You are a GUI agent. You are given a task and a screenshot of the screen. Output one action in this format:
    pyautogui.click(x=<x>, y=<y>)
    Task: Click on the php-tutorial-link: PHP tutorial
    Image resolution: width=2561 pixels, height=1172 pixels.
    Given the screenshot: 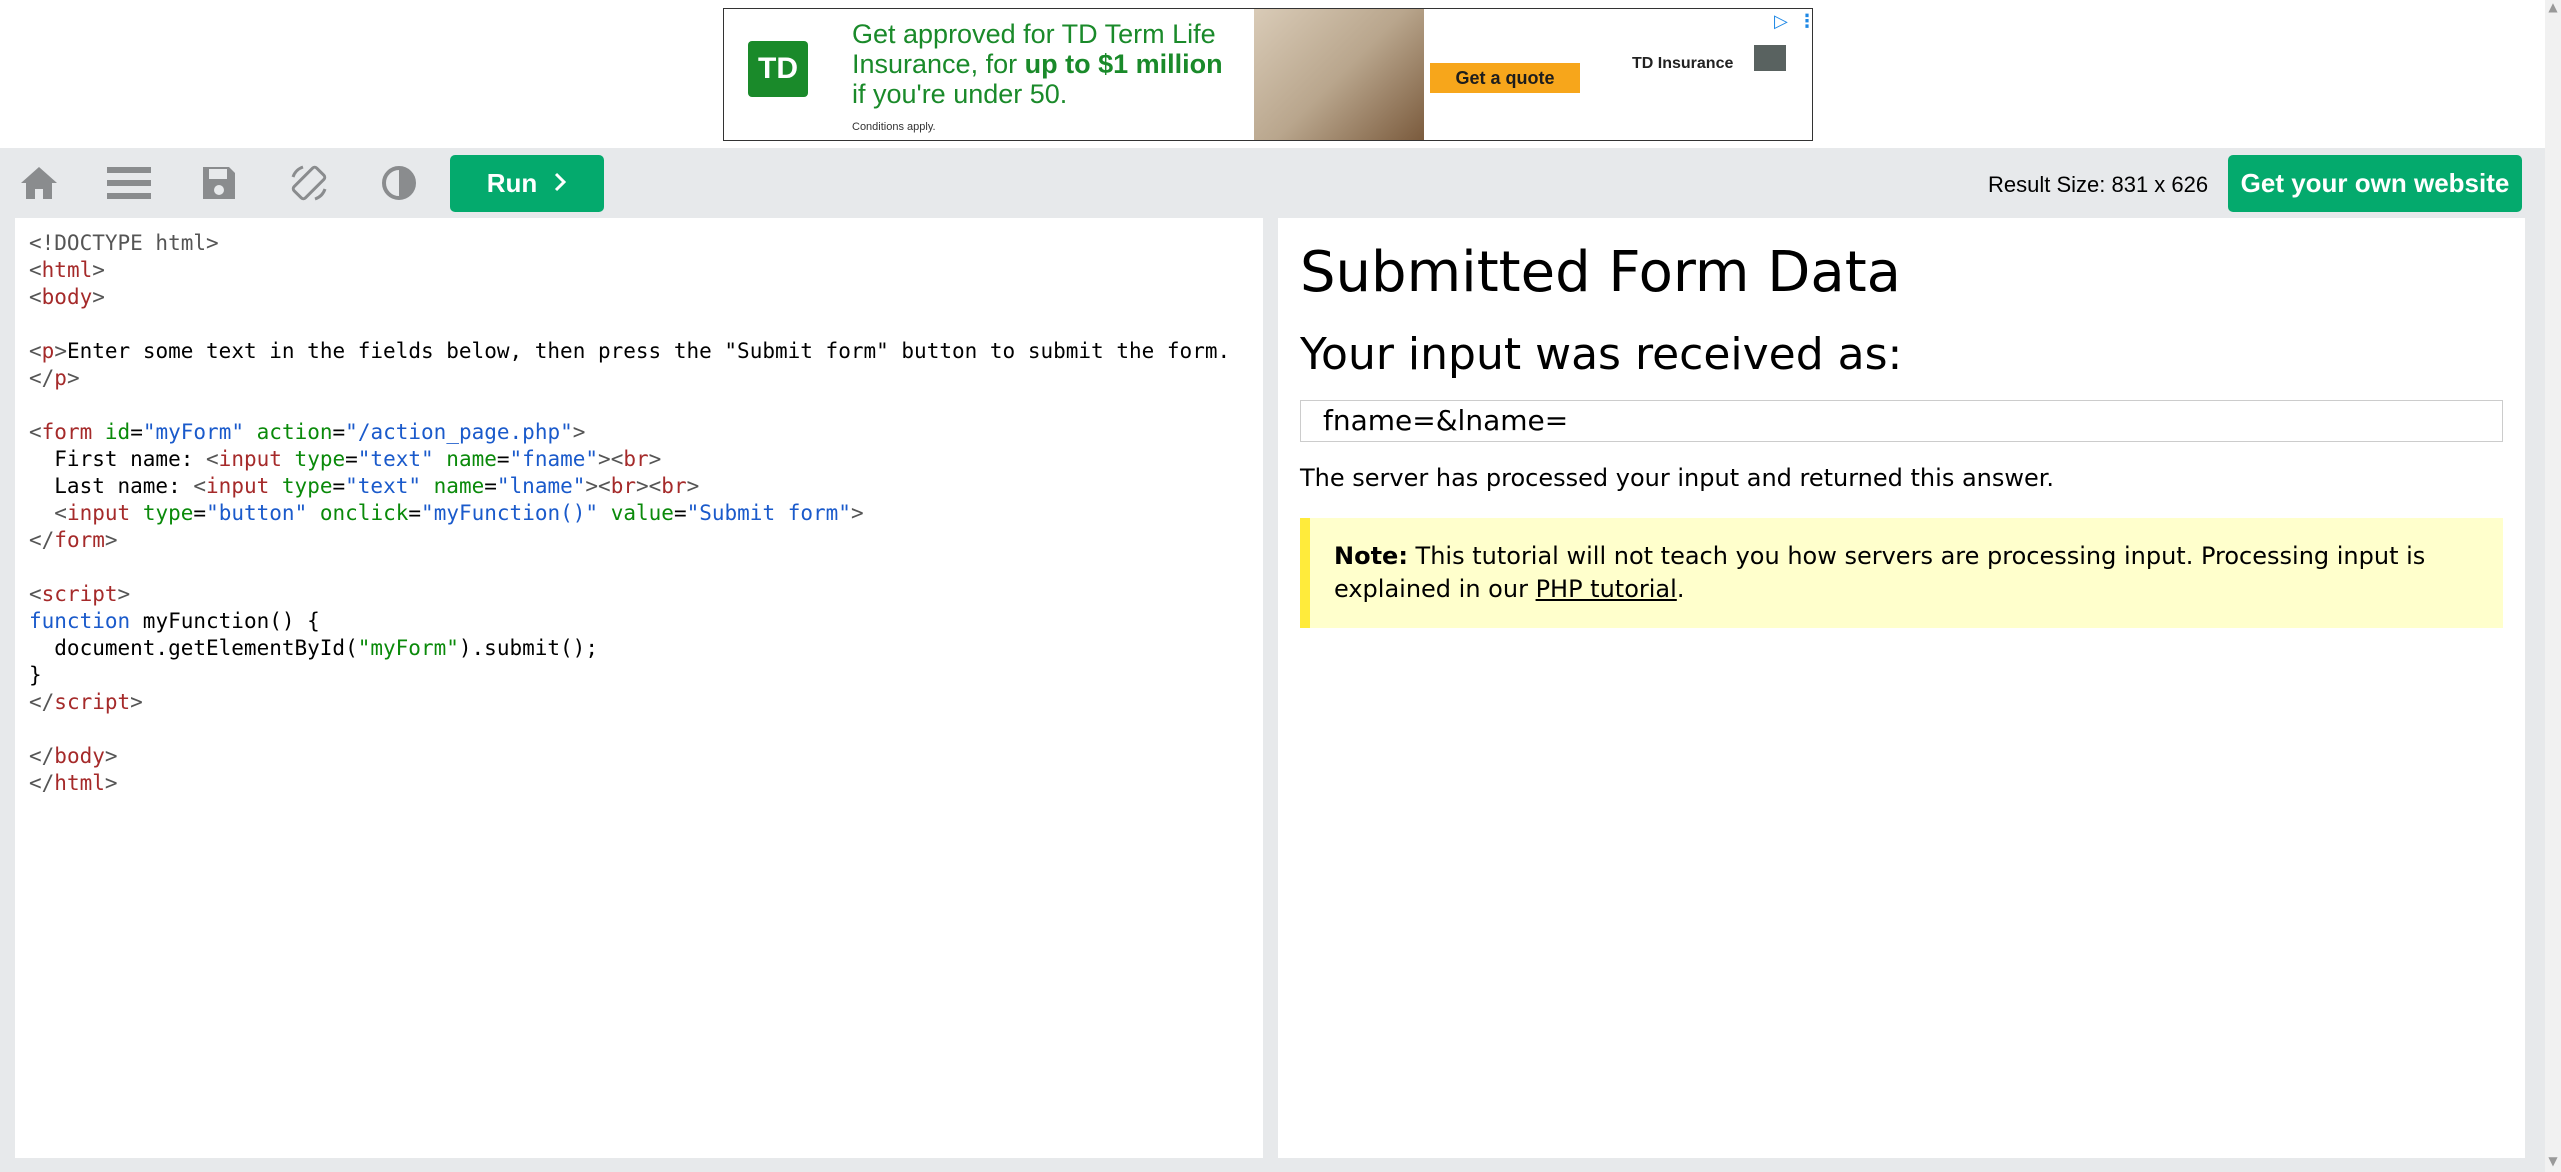 What is the action you would take?
    pyautogui.click(x=1606, y=589)
    